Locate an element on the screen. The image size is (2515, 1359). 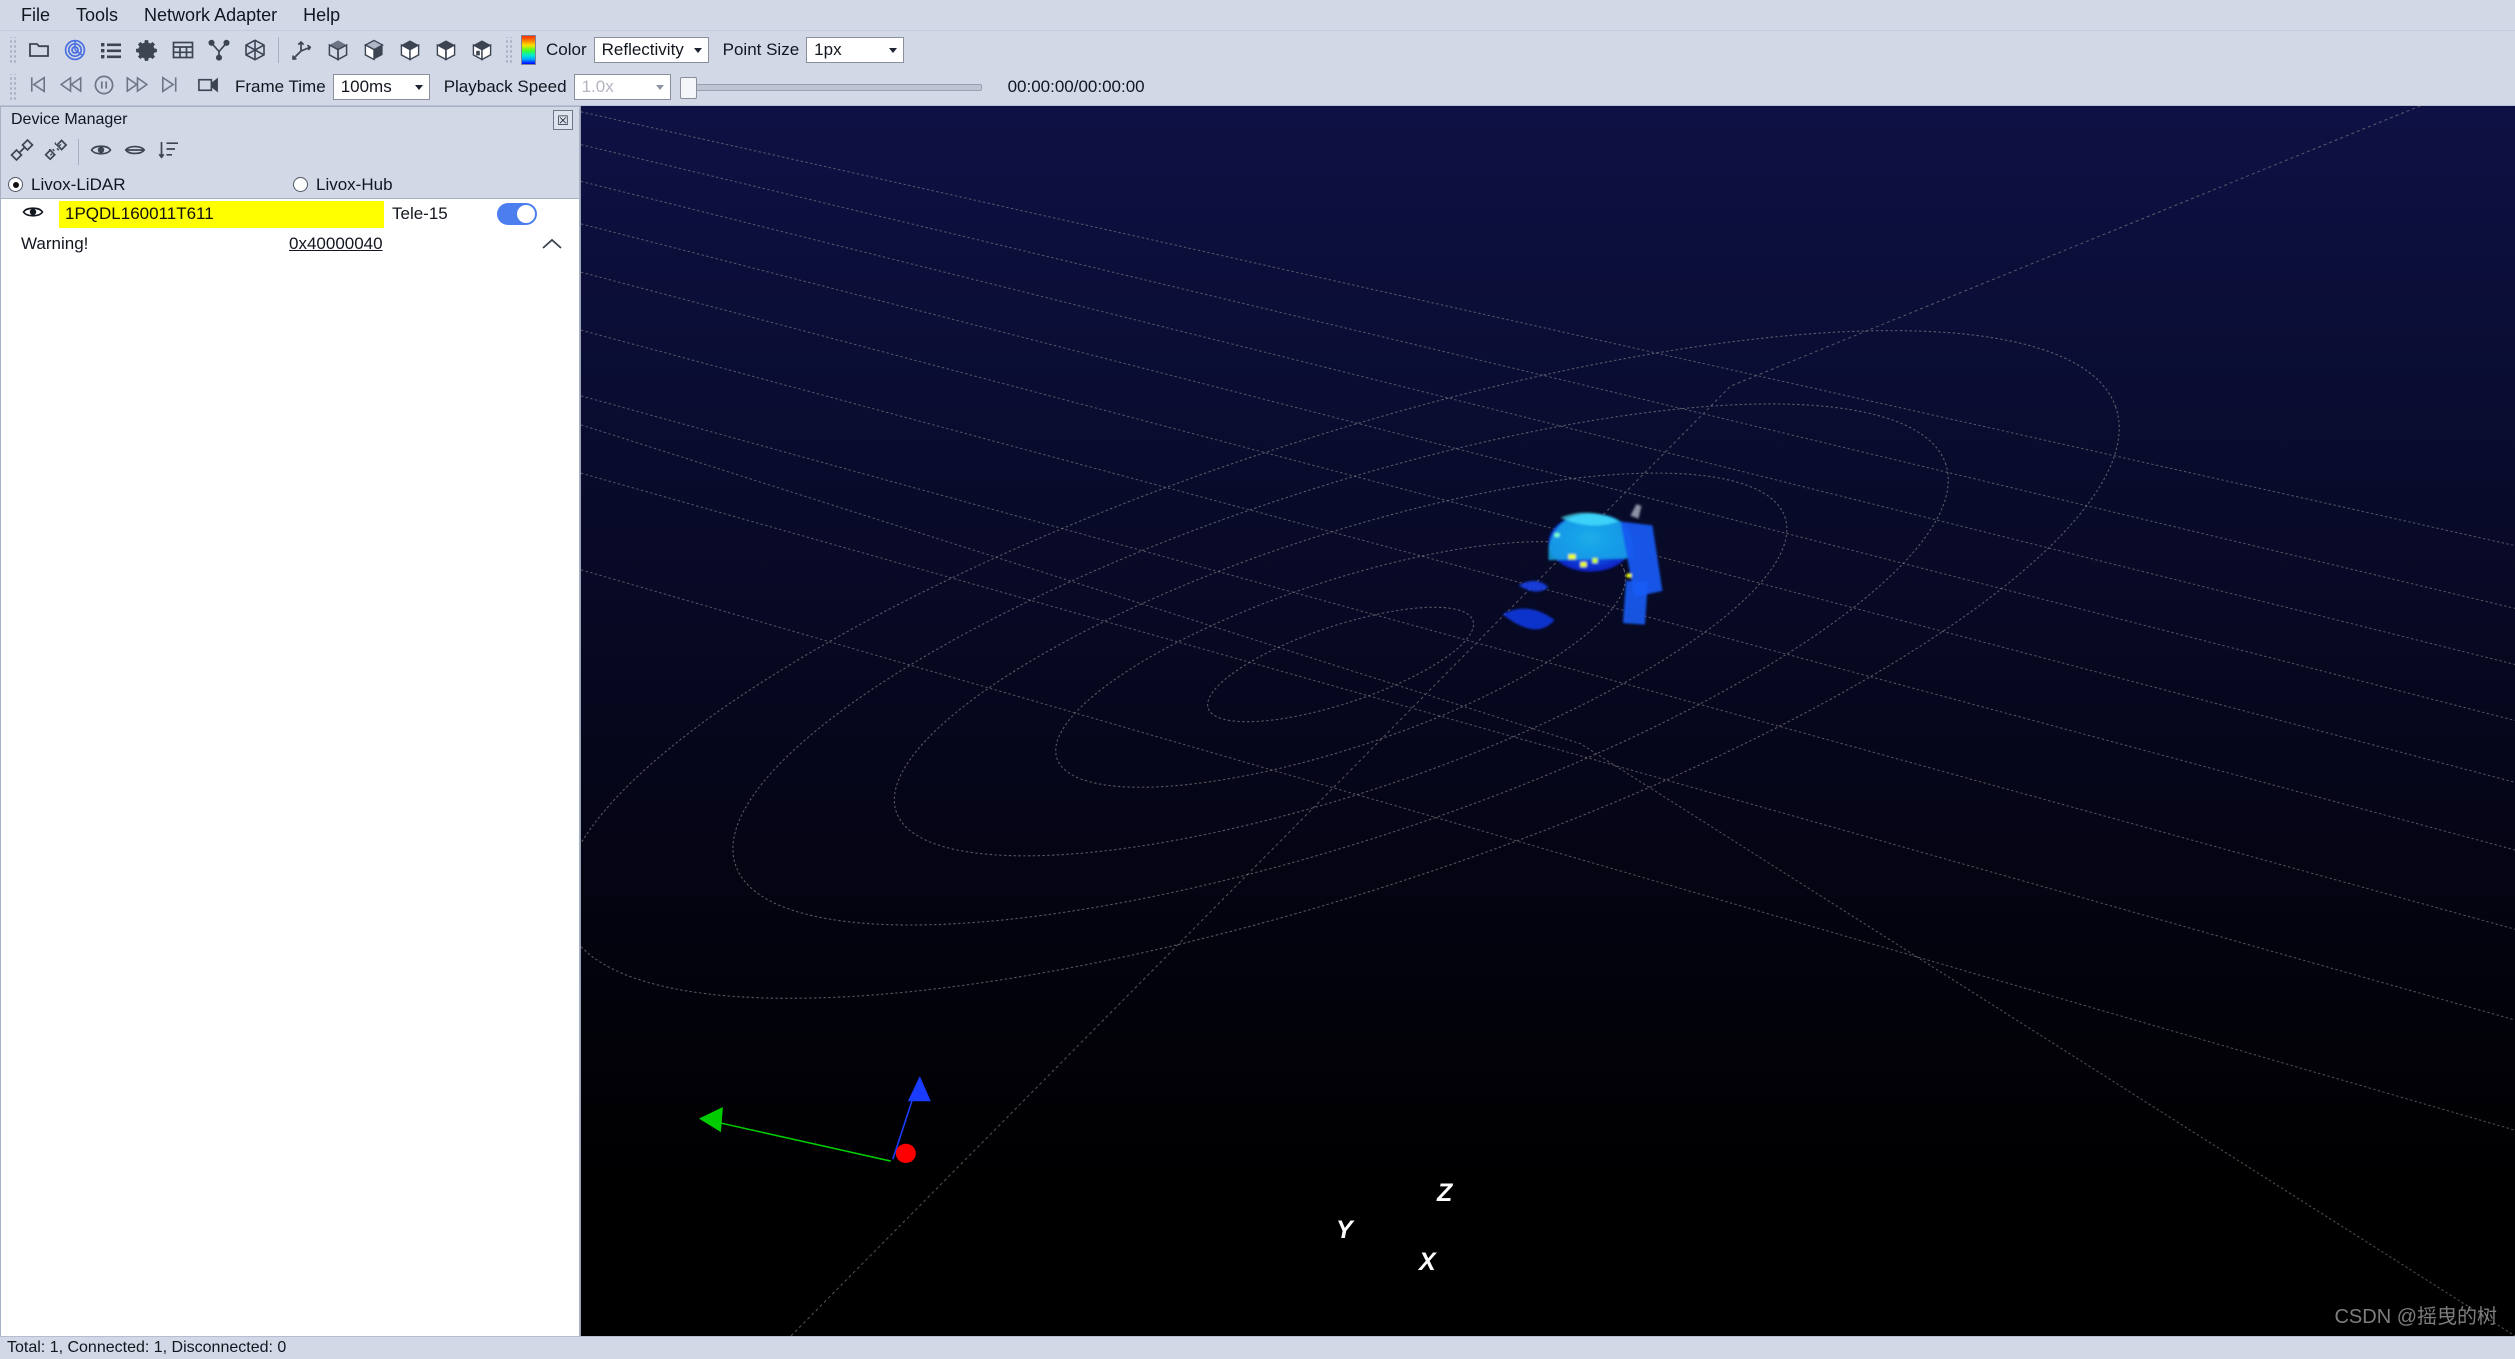
fast-forward-button is located at coordinates (136, 87).